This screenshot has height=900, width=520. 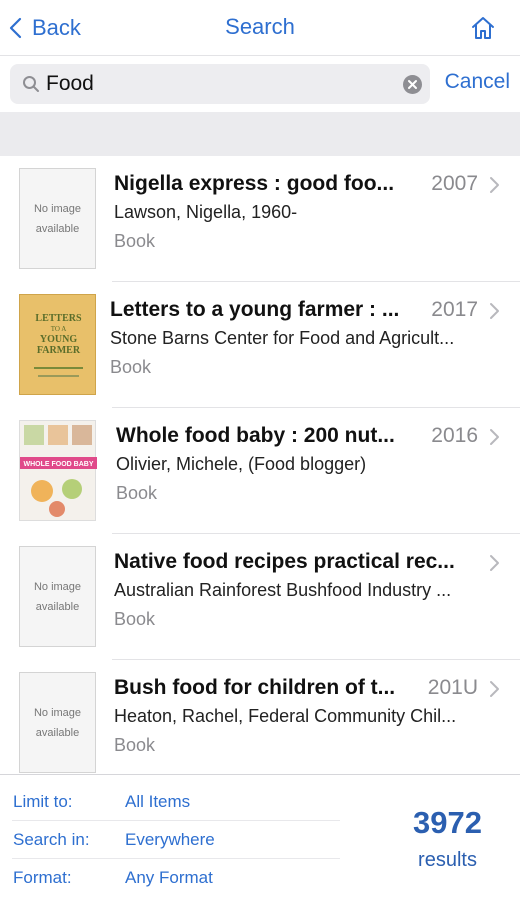 I want to click on search-in-value: Everywhere, so click(x=170, y=839).